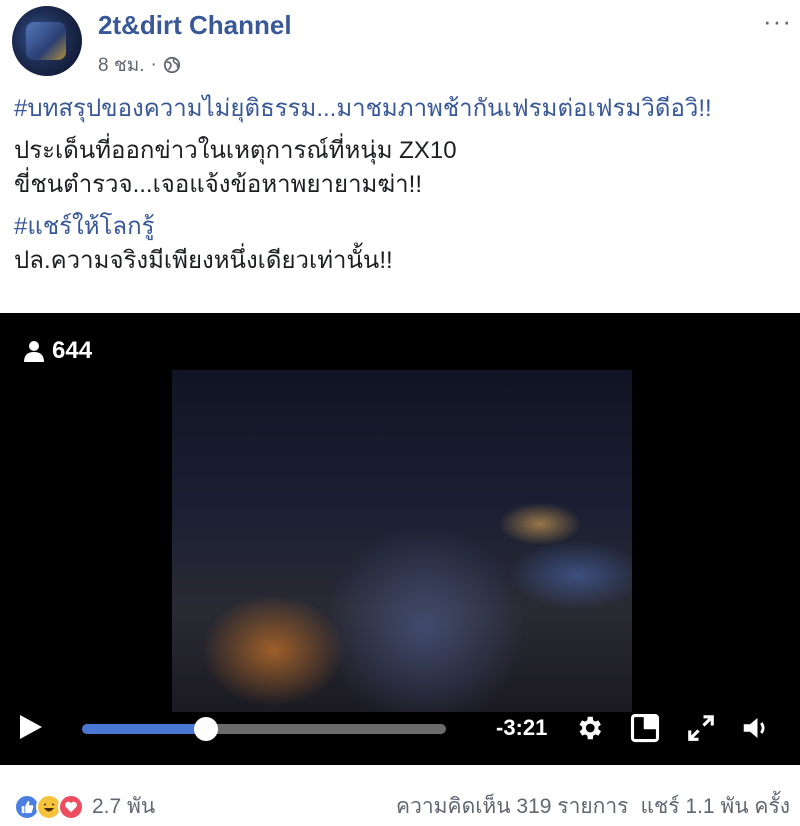  What do you see at coordinates (144, 729) in the screenshot?
I see `progress-played` at bounding box center [144, 729].